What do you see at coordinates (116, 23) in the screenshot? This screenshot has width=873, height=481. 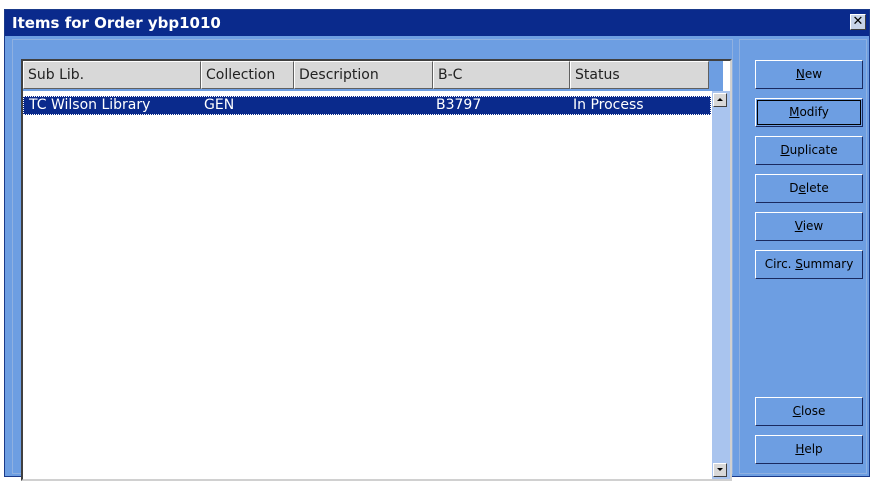 I see `window-title: Items for Order ybp1010` at bounding box center [116, 23].